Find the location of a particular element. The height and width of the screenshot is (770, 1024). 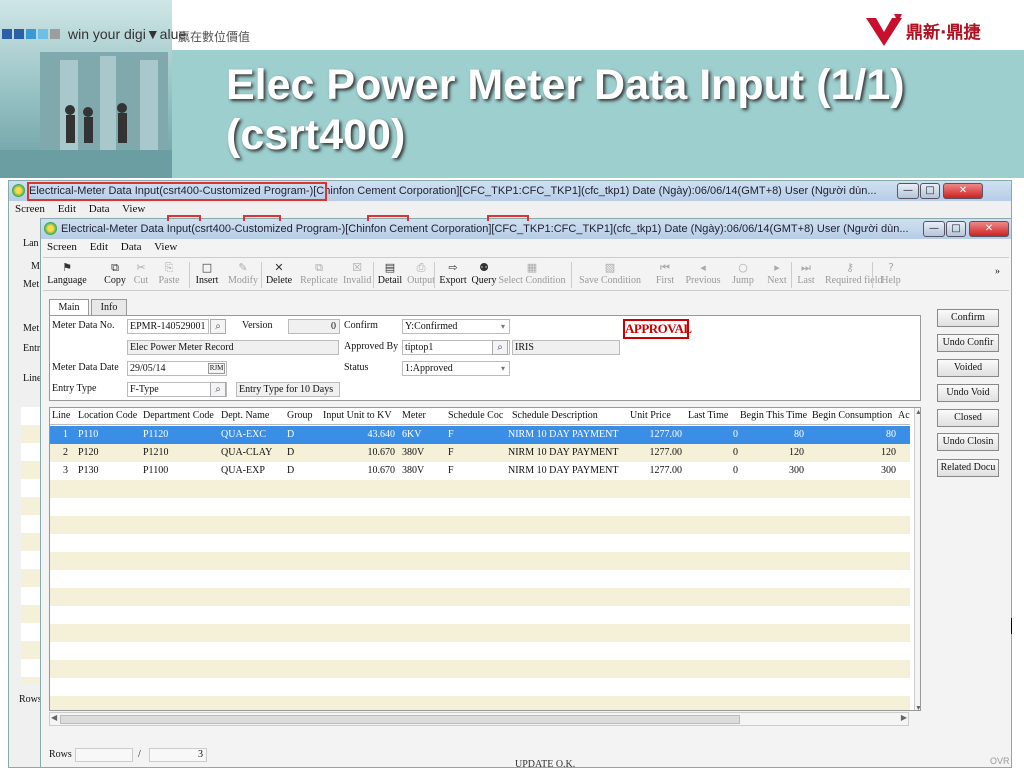

grid-cell: 300 is located at coordinates (854, 470).